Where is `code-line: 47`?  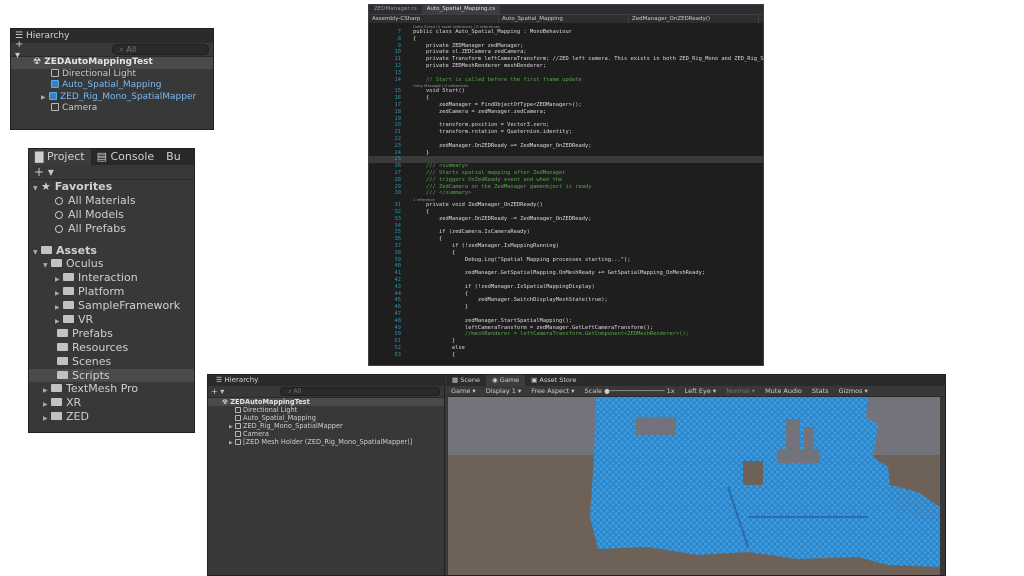
code-line: 47 is located at coordinates (566, 314).